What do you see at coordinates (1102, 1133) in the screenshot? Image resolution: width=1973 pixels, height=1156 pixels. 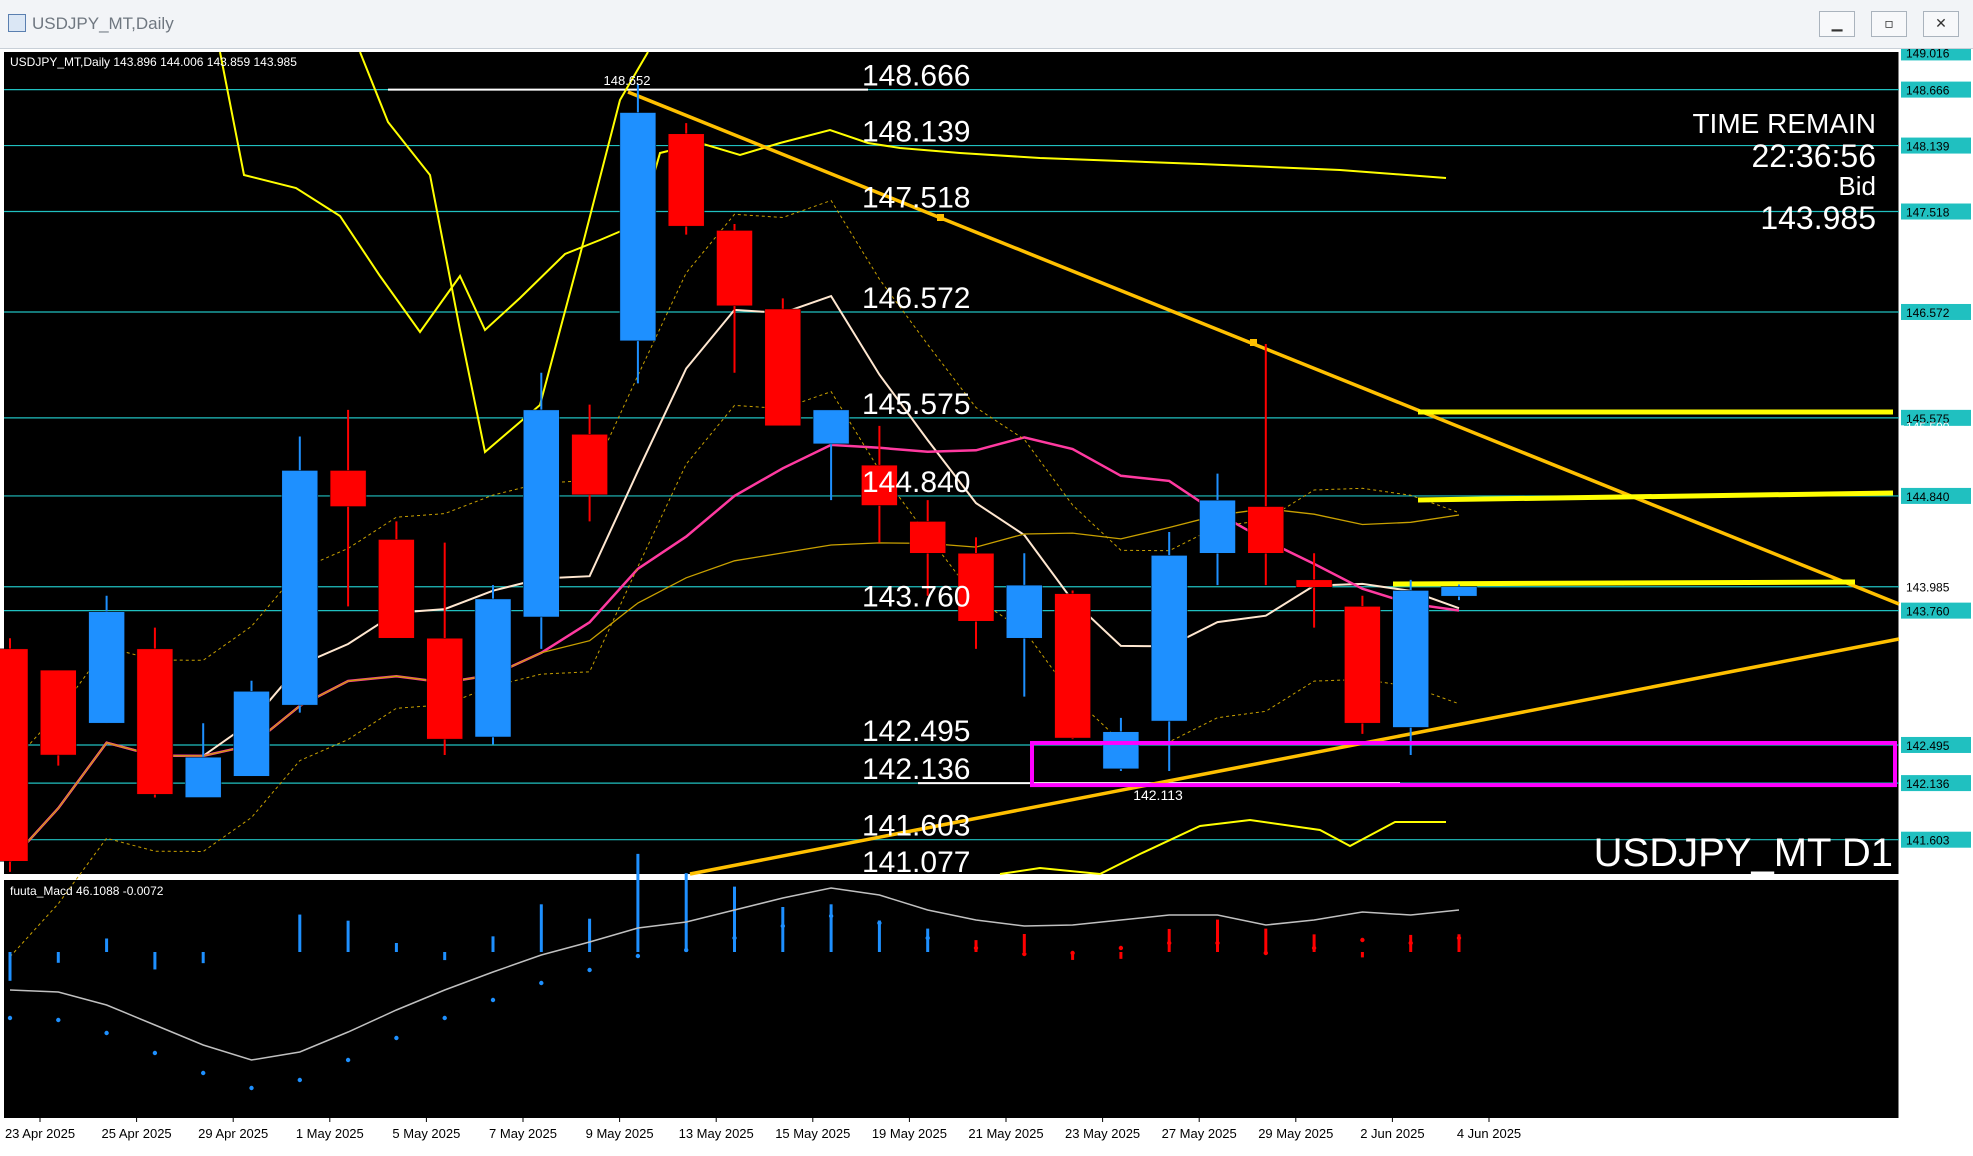 I see `time-tick-label: 23 May 2025` at bounding box center [1102, 1133].